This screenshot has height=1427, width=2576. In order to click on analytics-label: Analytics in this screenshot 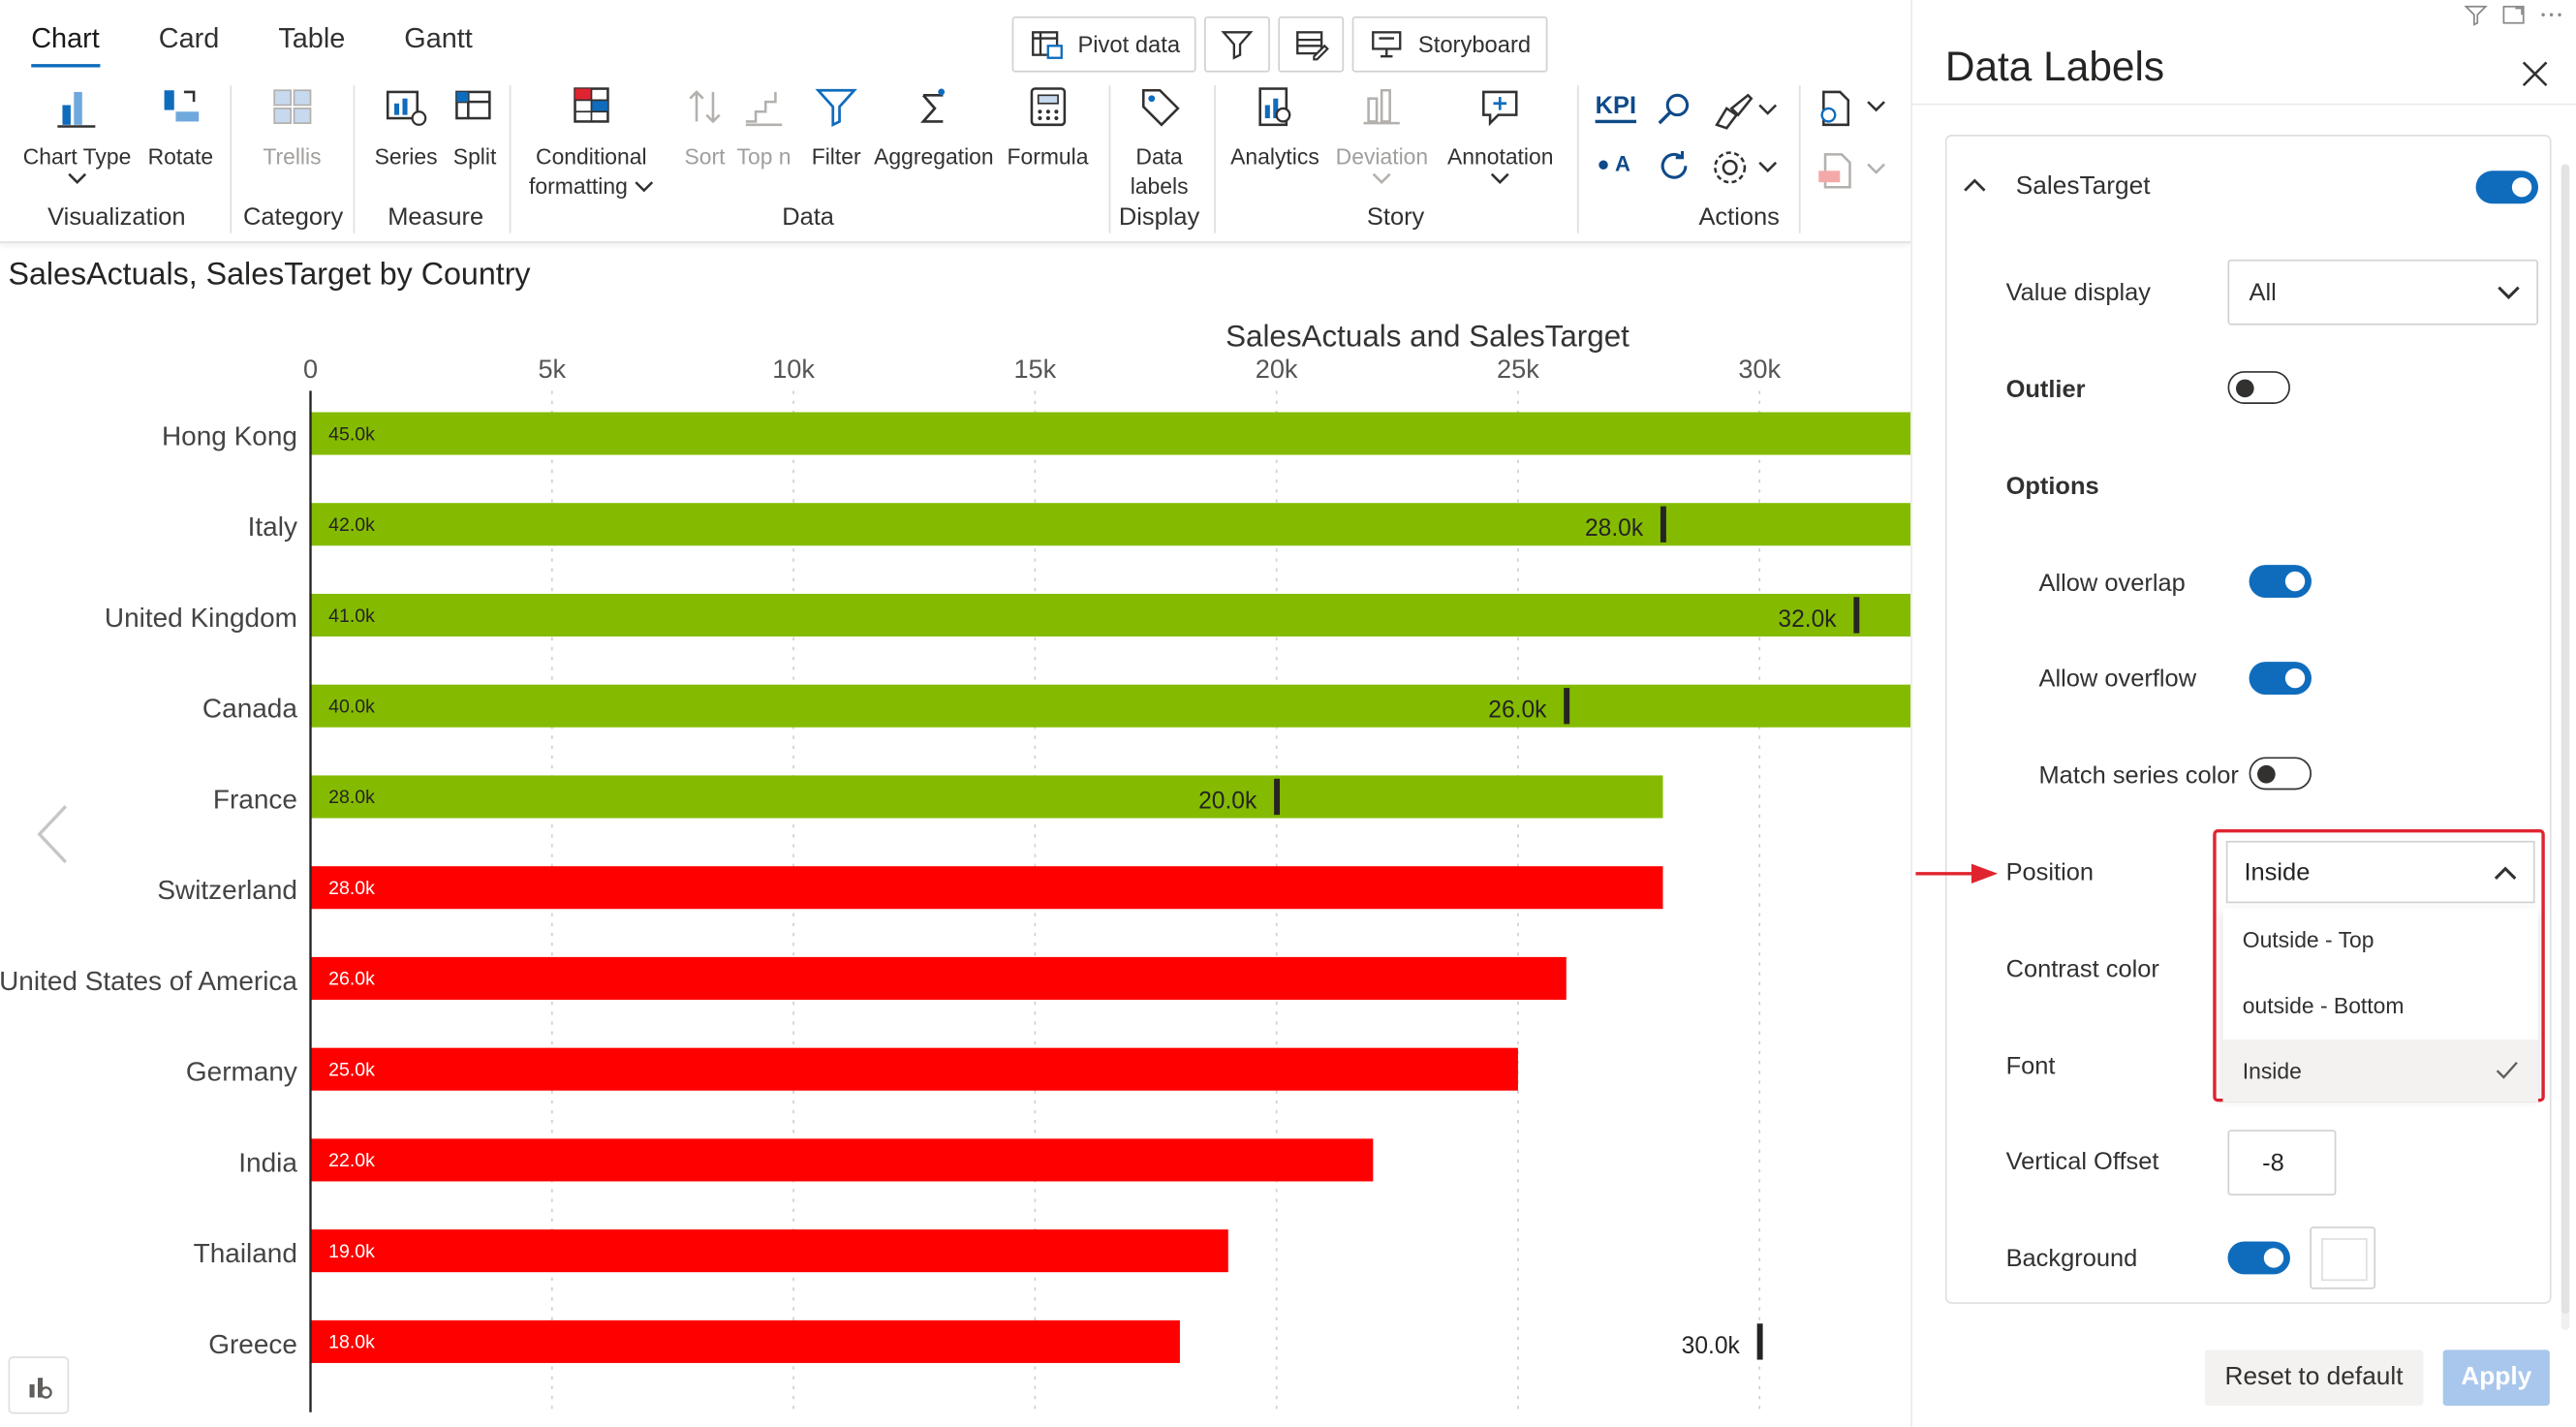, I will do `click(1274, 157)`.